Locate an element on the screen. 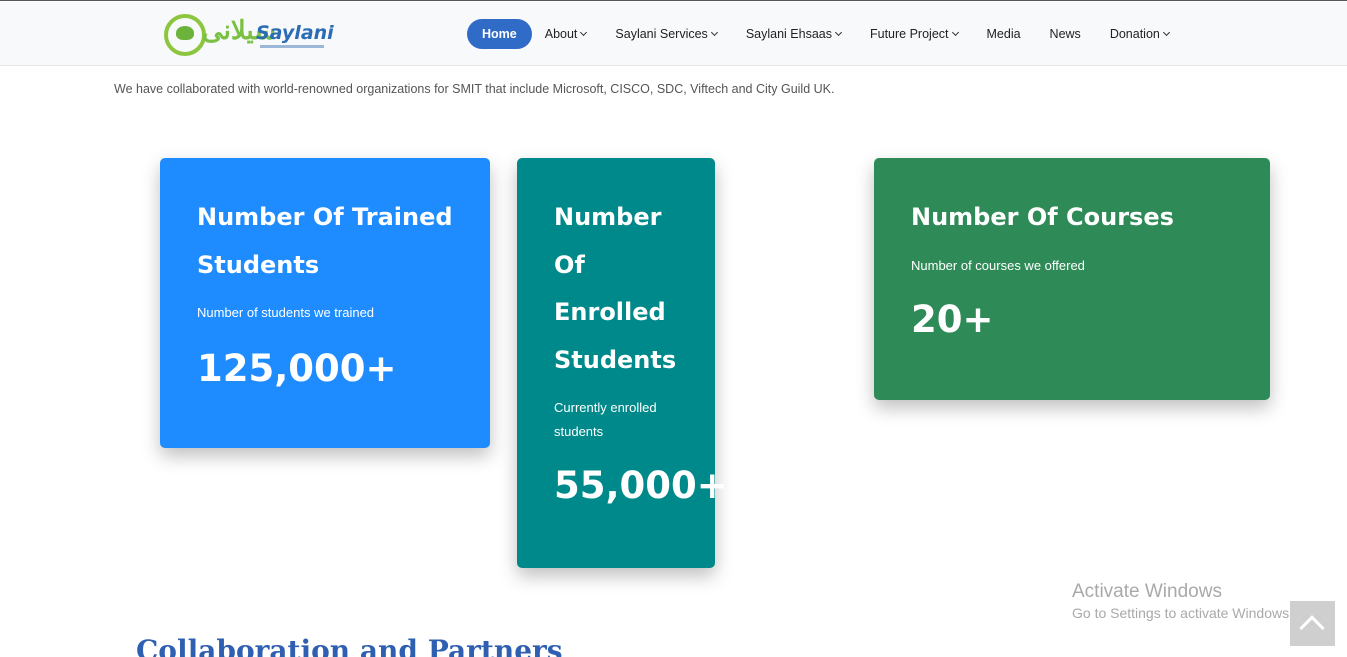  card-description: Currently enrolled students is located at coordinates (605, 419).